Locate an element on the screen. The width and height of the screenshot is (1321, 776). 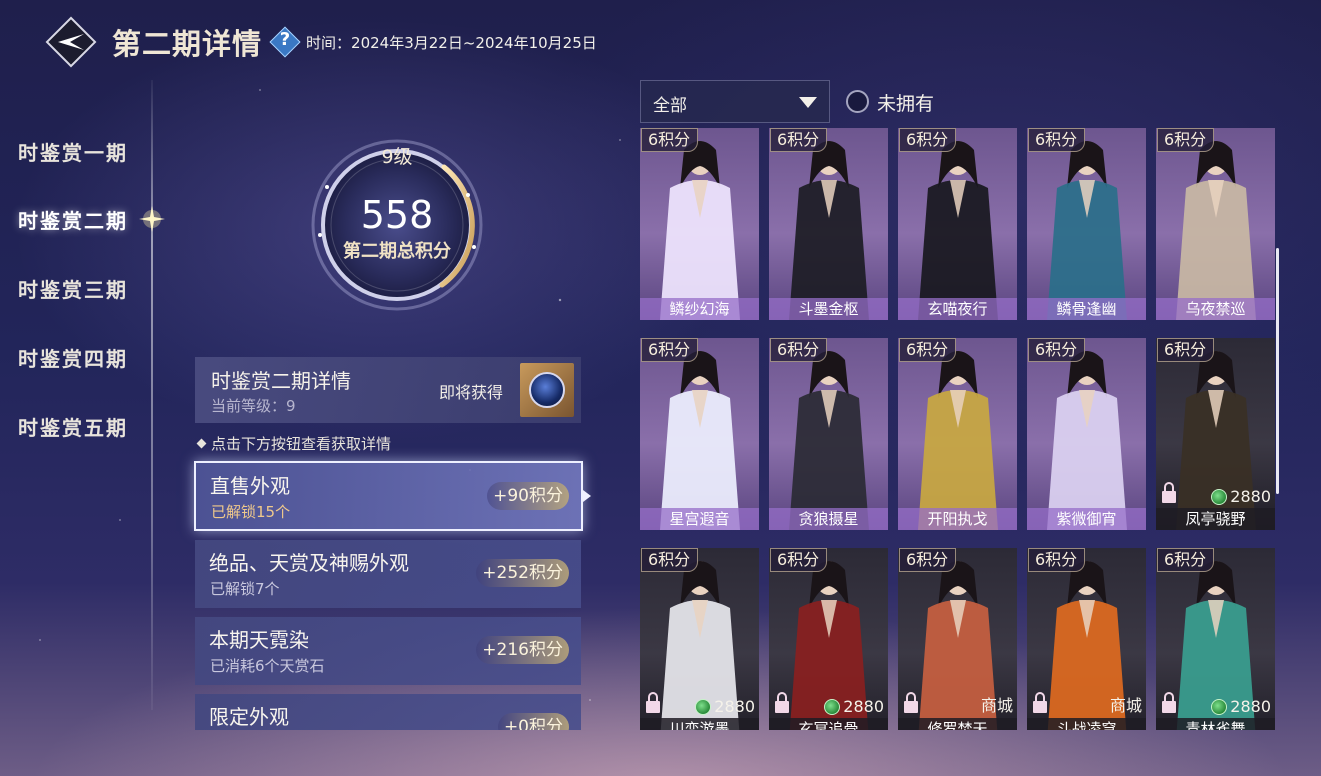
nav-divider is located at coordinates (152, 395).